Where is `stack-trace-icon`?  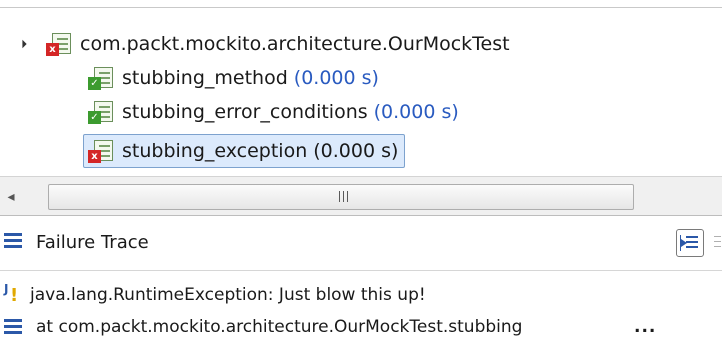
stack-trace-icon is located at coordinates (13, 241).